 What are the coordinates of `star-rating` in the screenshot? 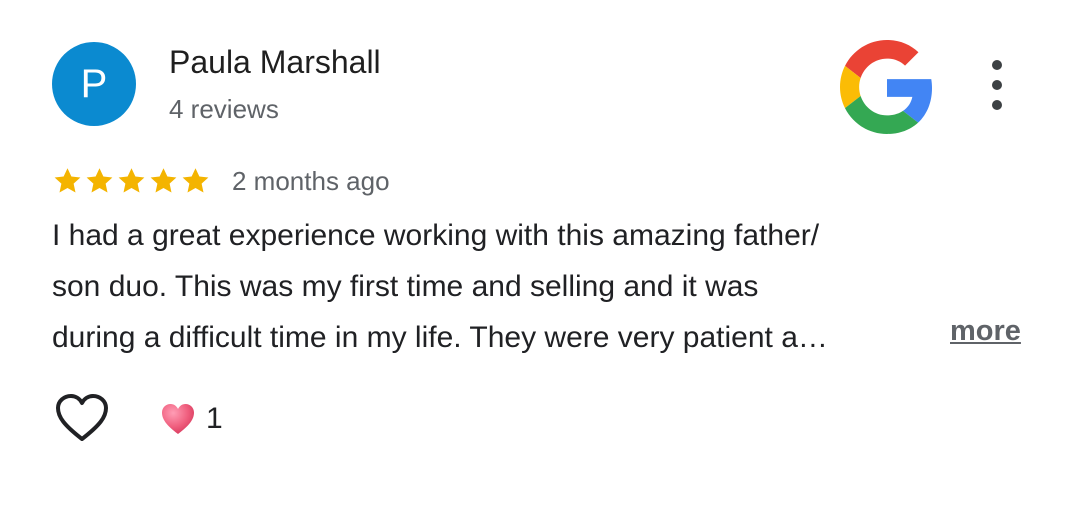 It's located at (131, 181).